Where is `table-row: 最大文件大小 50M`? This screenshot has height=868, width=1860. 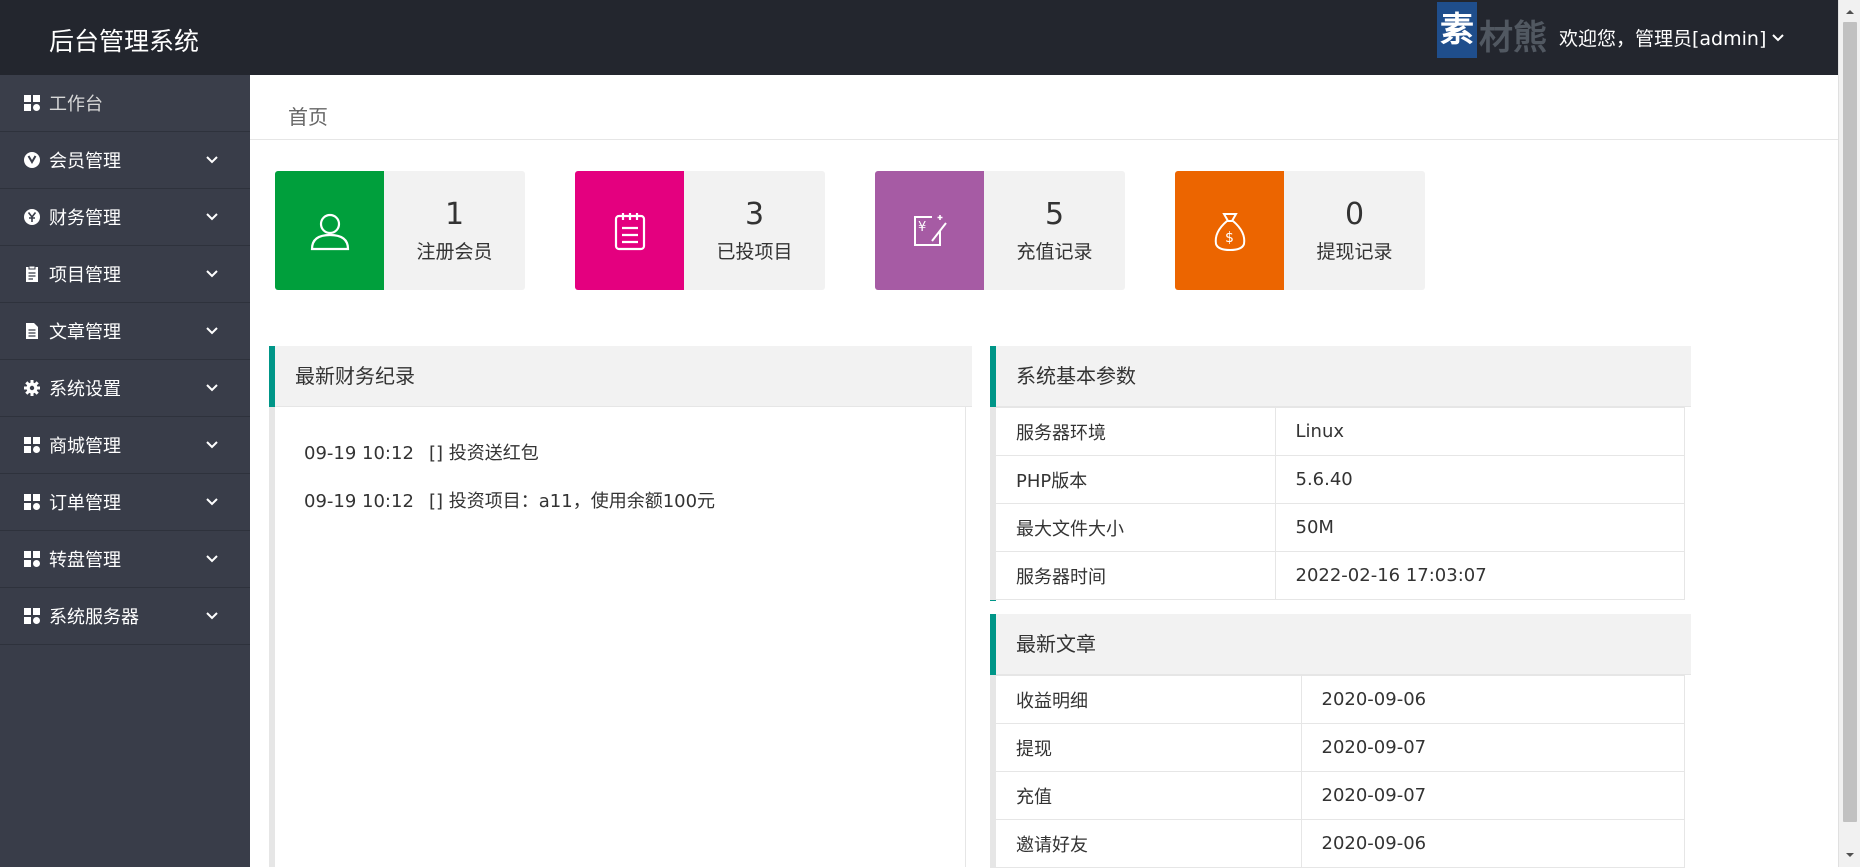
table-row: 最大文件大小 50M is located at coordinates (1338, 527).